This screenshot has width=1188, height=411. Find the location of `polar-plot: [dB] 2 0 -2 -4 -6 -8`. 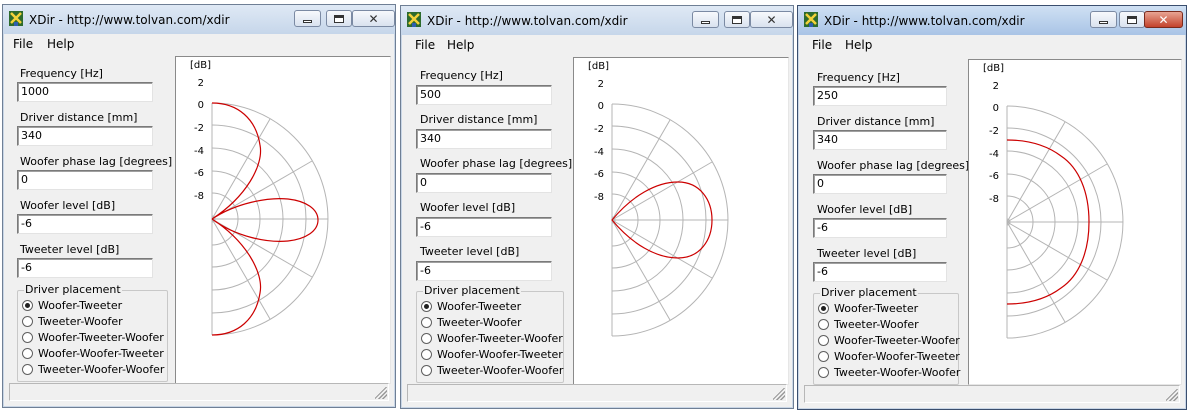

polar-plot: [dB] 2 0 -2 -4 -6 -8 is located at coordinates (283, 220).